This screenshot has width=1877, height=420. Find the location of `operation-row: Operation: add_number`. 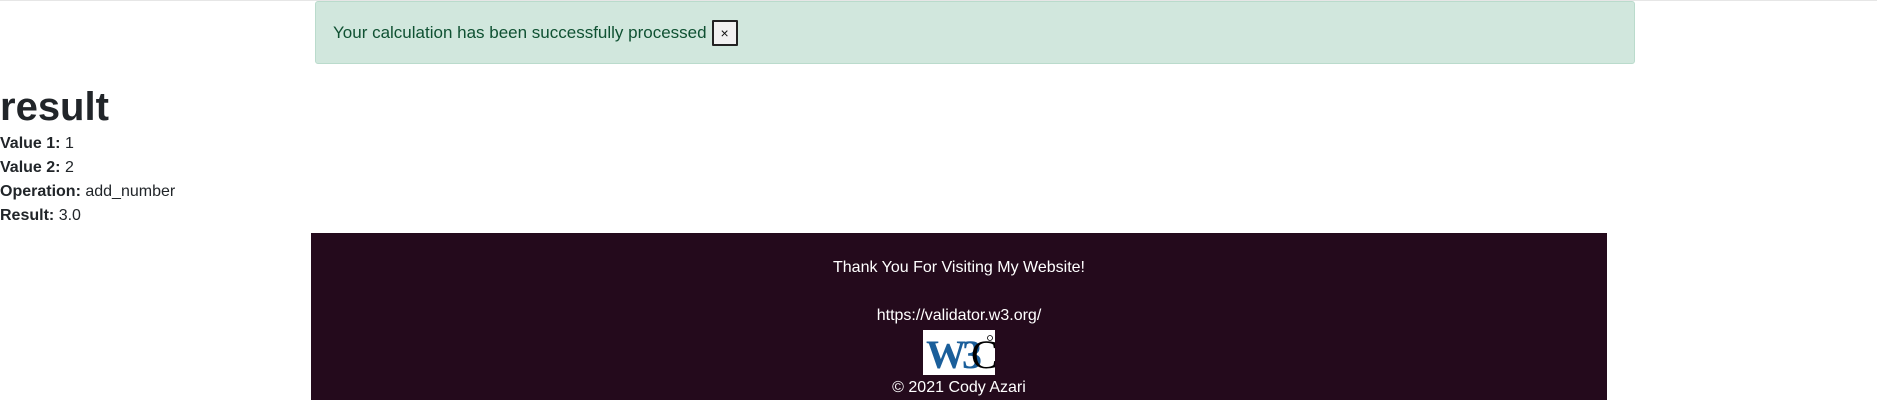

operation-row: Operation: add_number is located at coordinates (87, 192).